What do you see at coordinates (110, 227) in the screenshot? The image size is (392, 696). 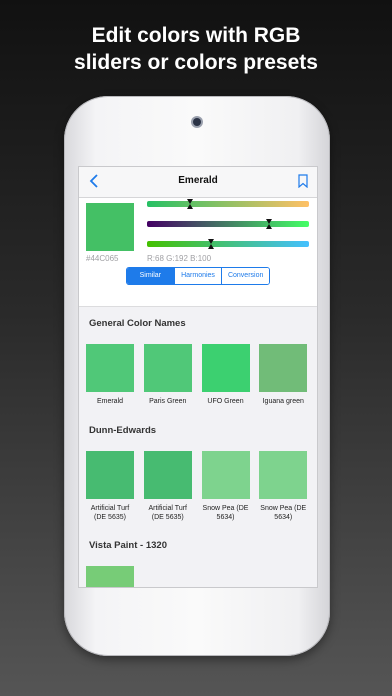 I see `current-color-swatch` at bounding box center [110, 227].